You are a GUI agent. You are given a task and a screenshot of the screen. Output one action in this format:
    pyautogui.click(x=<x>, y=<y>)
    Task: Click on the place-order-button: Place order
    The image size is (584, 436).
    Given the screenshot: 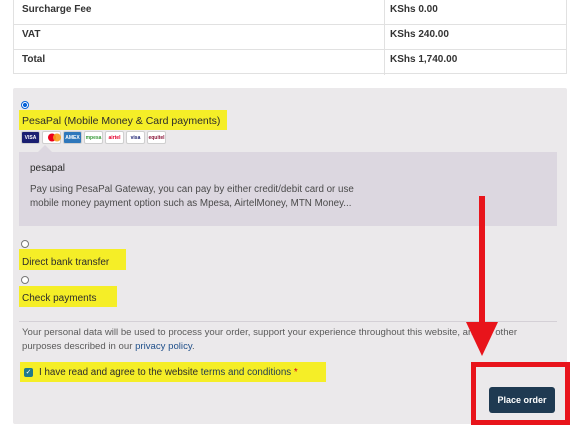 What is the action you would take?
    pyautogui.click(x=522, y=400)
    